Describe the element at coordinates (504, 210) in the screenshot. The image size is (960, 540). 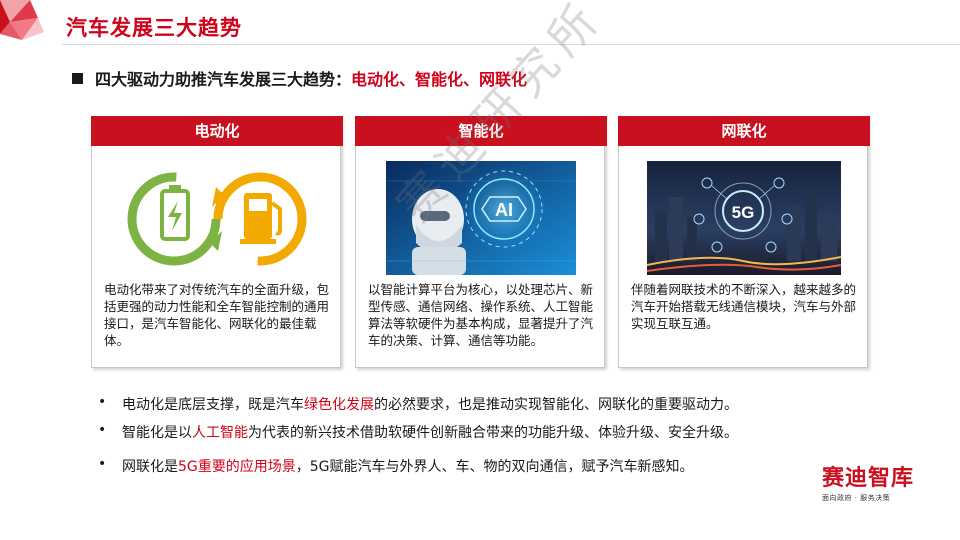
I see `ai-label: AI` at that location.